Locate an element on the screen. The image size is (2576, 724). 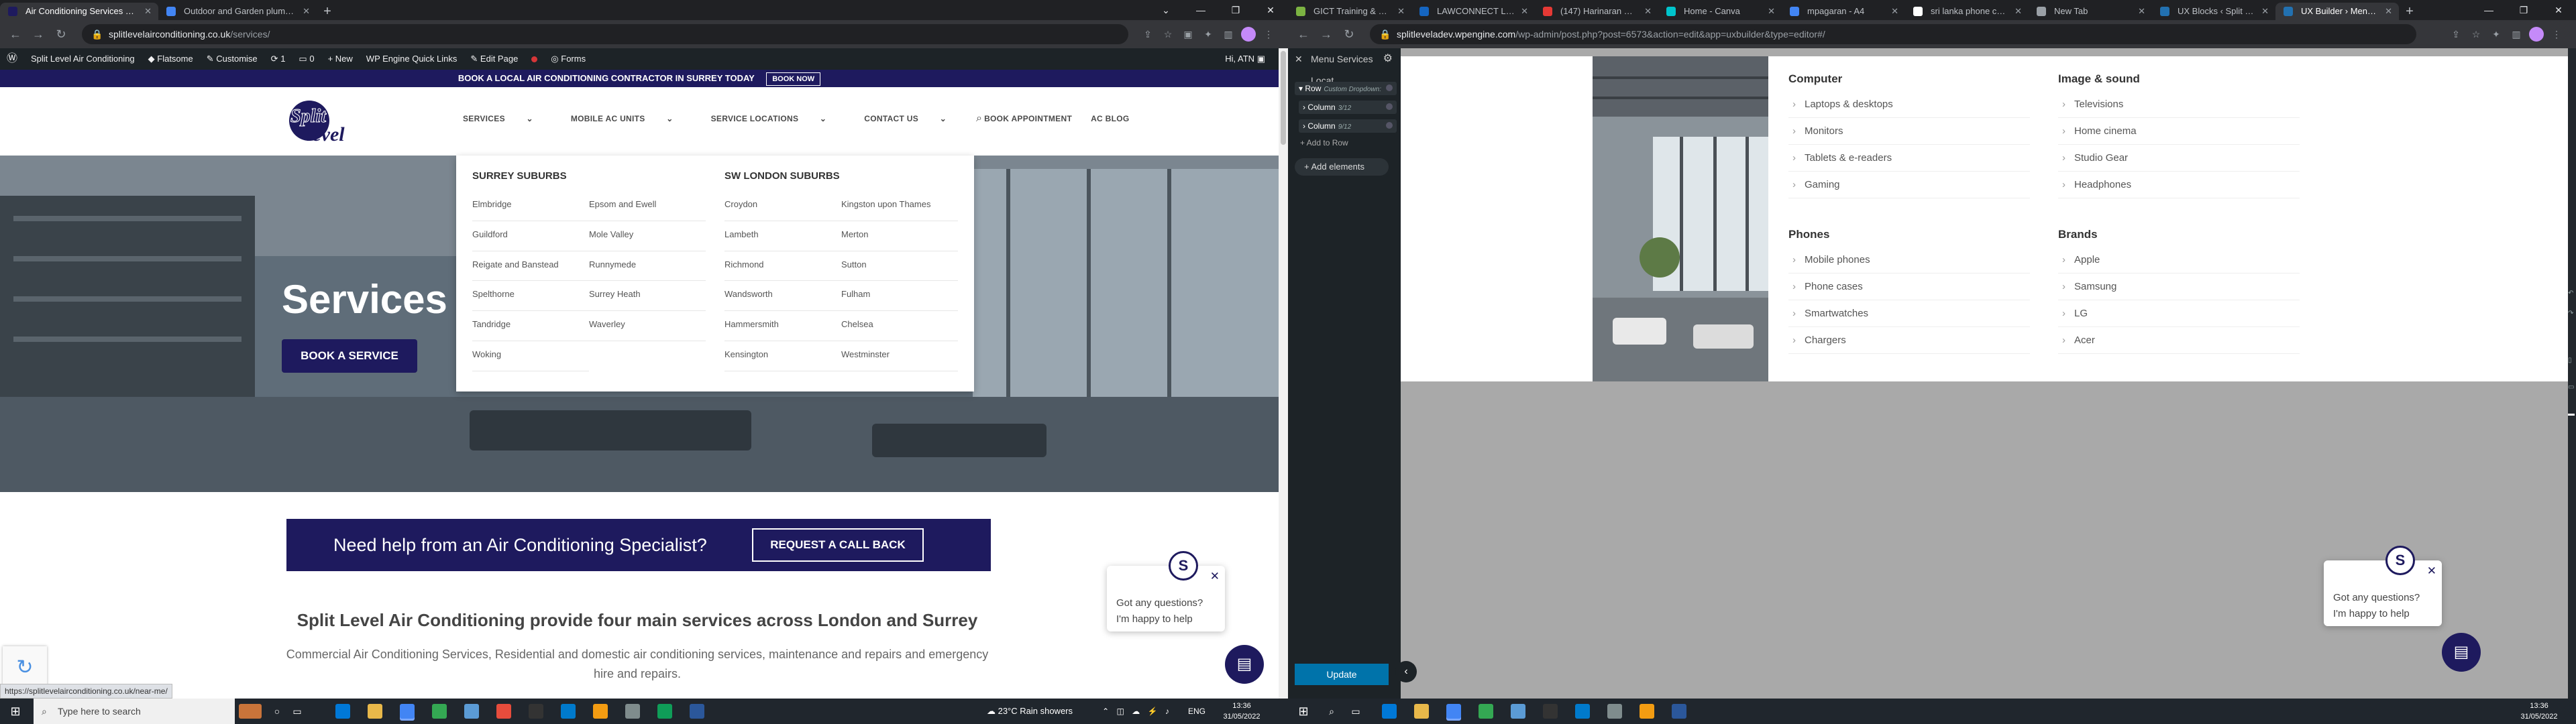
tab-canva: Home - Canva ✕ is located at coordinates (1720, 11).